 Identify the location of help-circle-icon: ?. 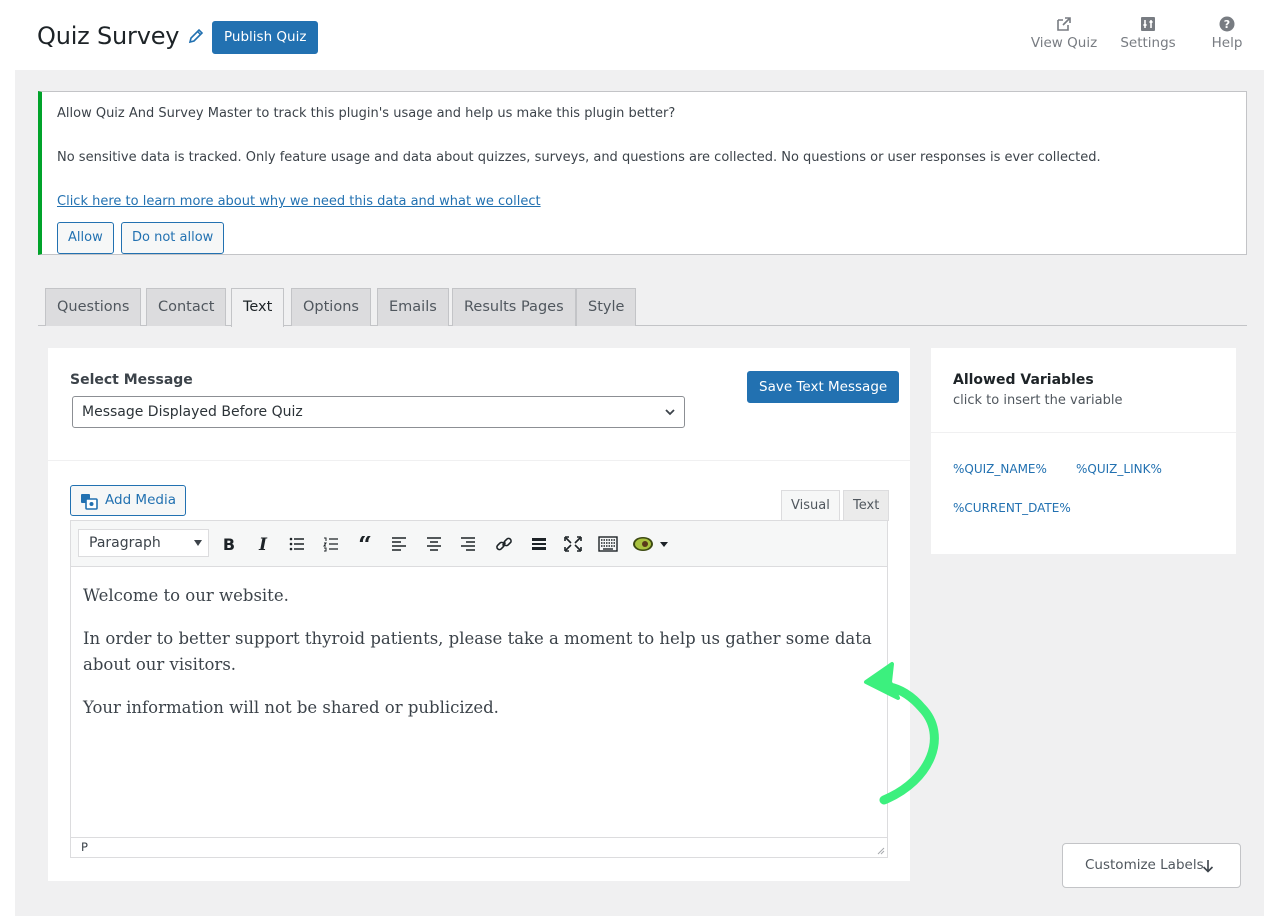
(1227, 24).